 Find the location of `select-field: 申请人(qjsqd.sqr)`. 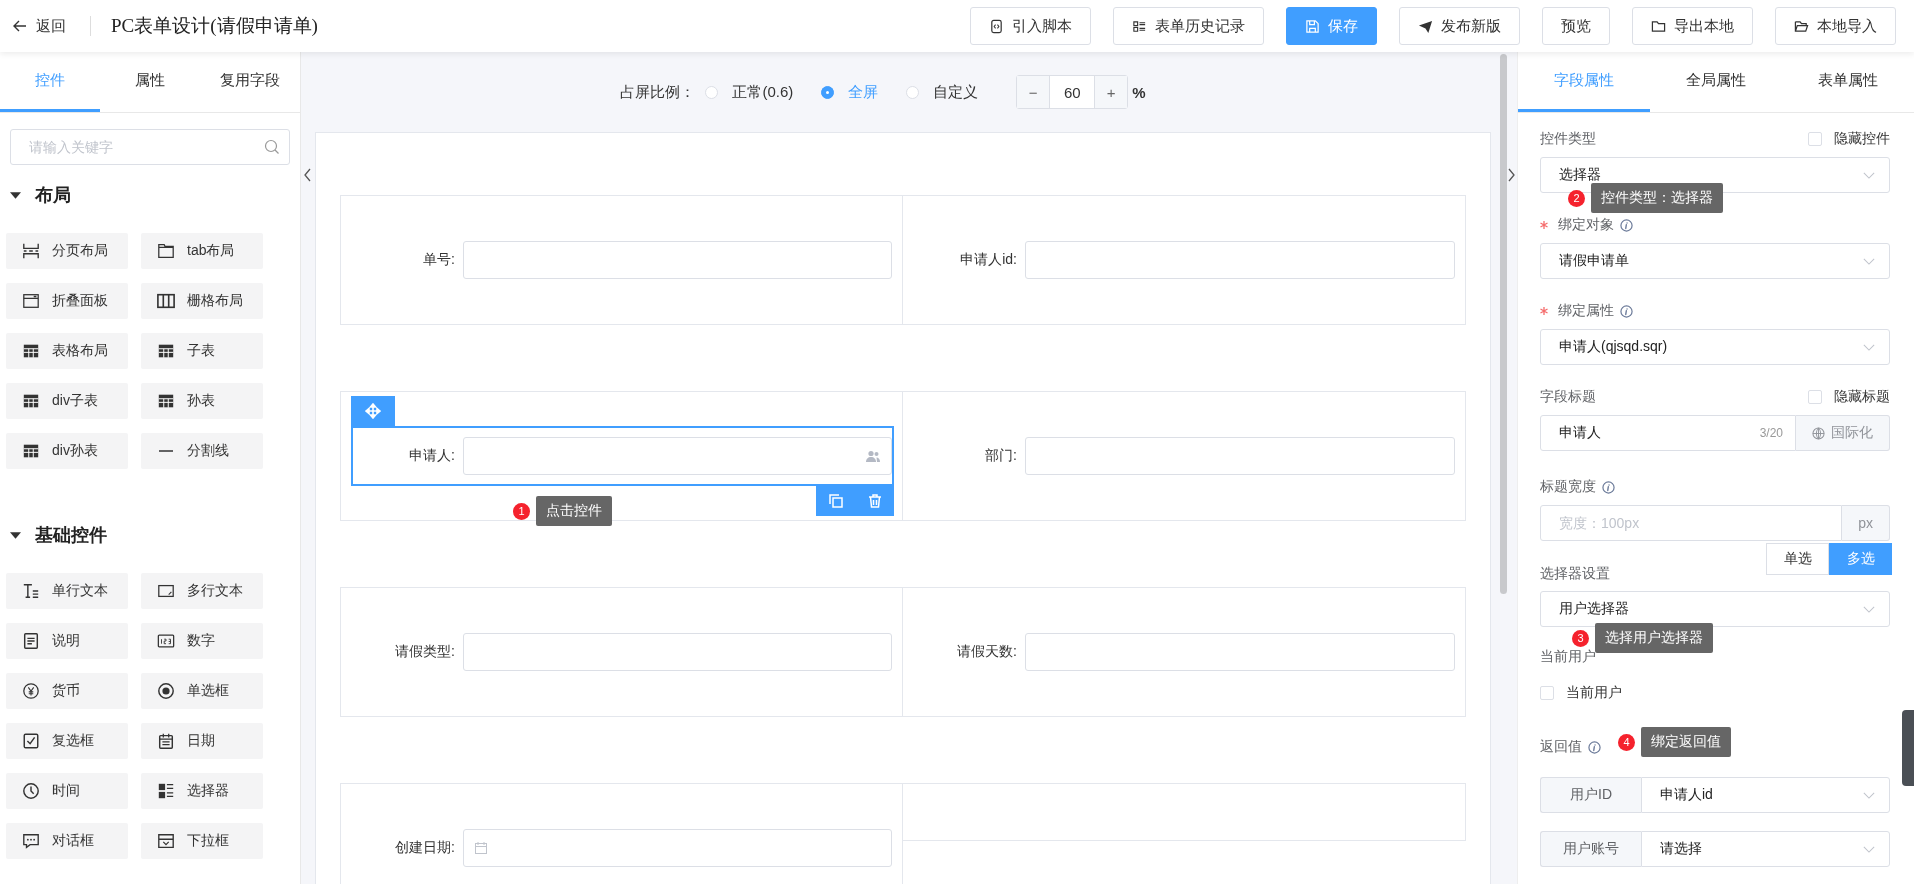

select-field: 申请人(qjsqd.sqr) is located at coordinates (1715, 347).